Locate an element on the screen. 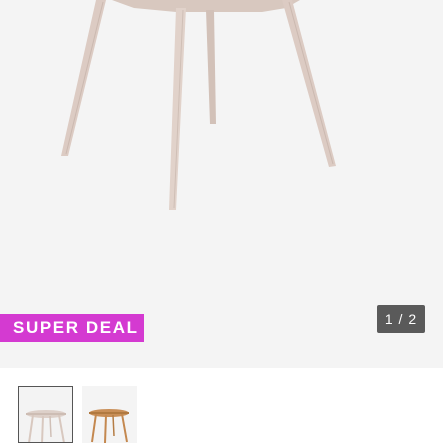  thumbnail-white-table is located at coordinates (45, 414).